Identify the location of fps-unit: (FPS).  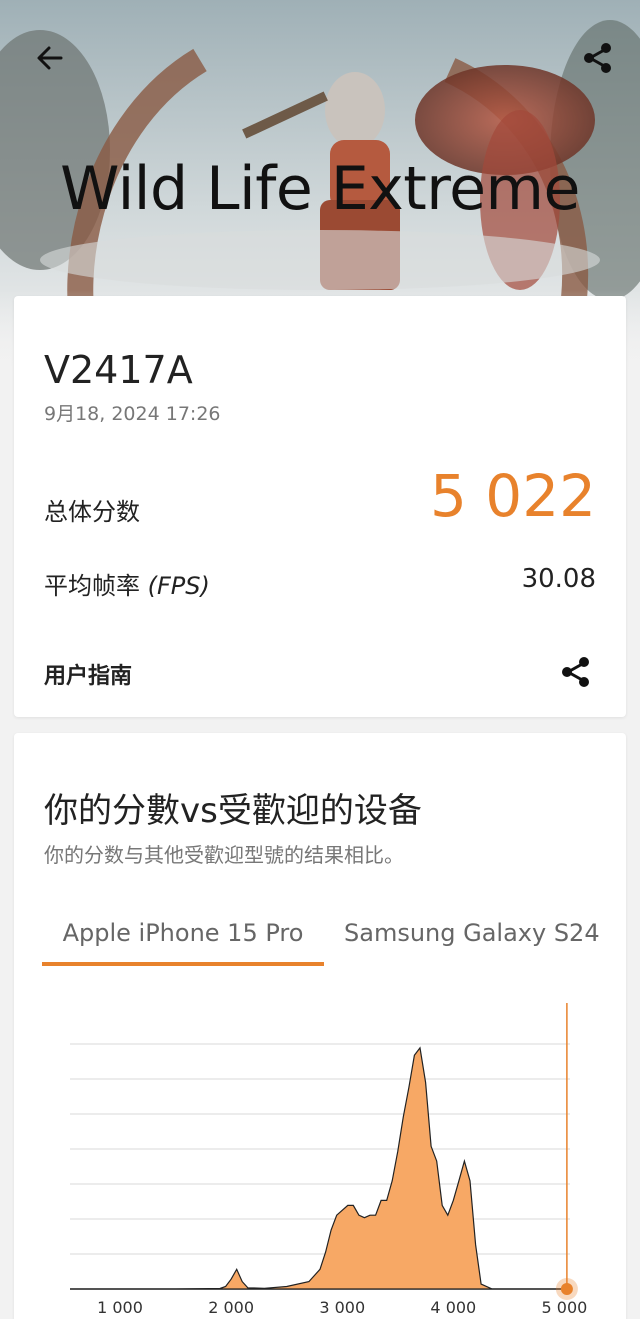
(178, 586).